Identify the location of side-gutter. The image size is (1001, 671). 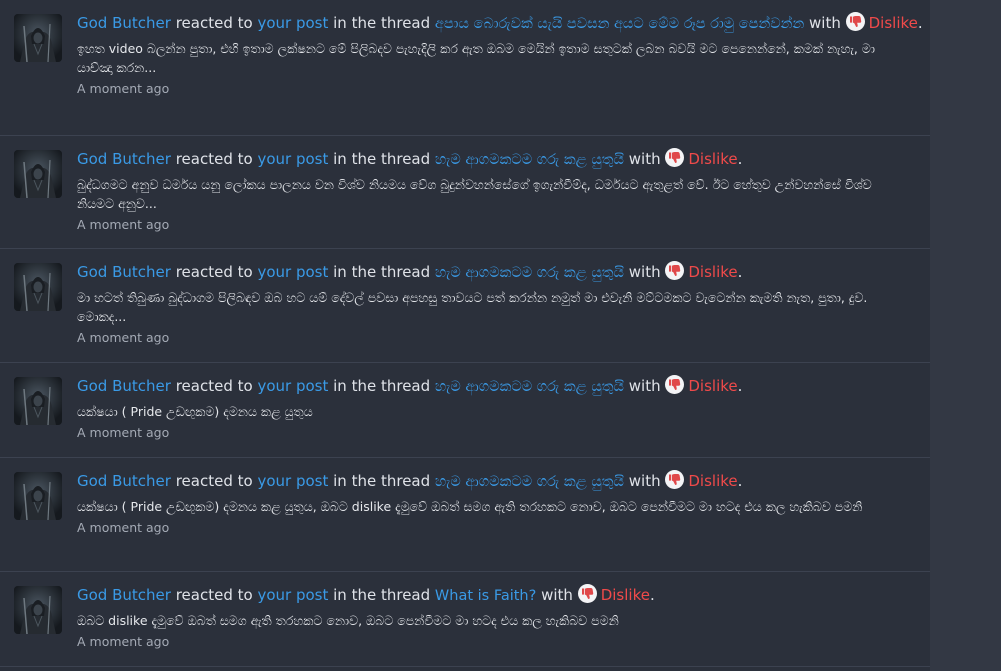
(965, 335).